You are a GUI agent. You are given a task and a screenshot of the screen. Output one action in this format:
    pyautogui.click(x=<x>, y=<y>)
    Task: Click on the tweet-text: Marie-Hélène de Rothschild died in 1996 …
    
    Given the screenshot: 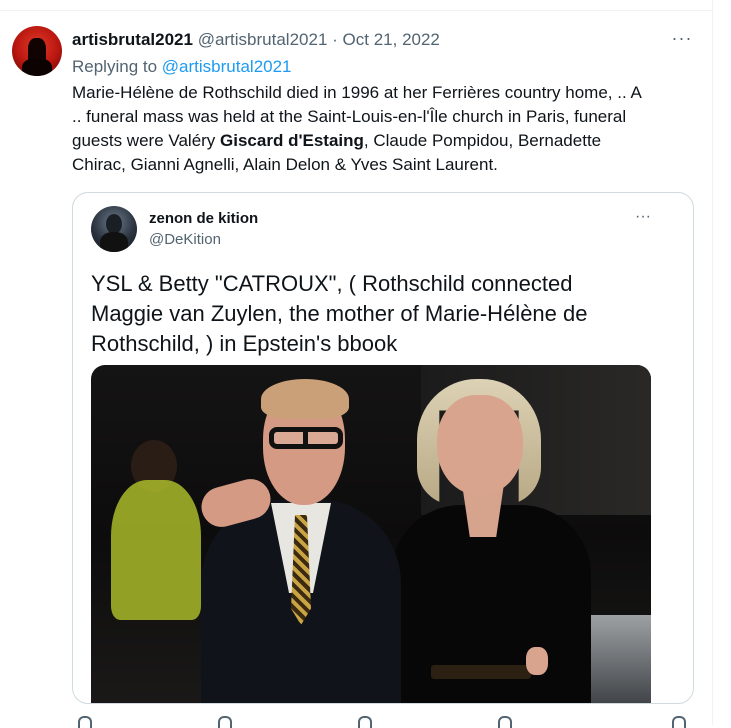 What is the action you would take?
    pyautogui.click(x=389, y=129)
    